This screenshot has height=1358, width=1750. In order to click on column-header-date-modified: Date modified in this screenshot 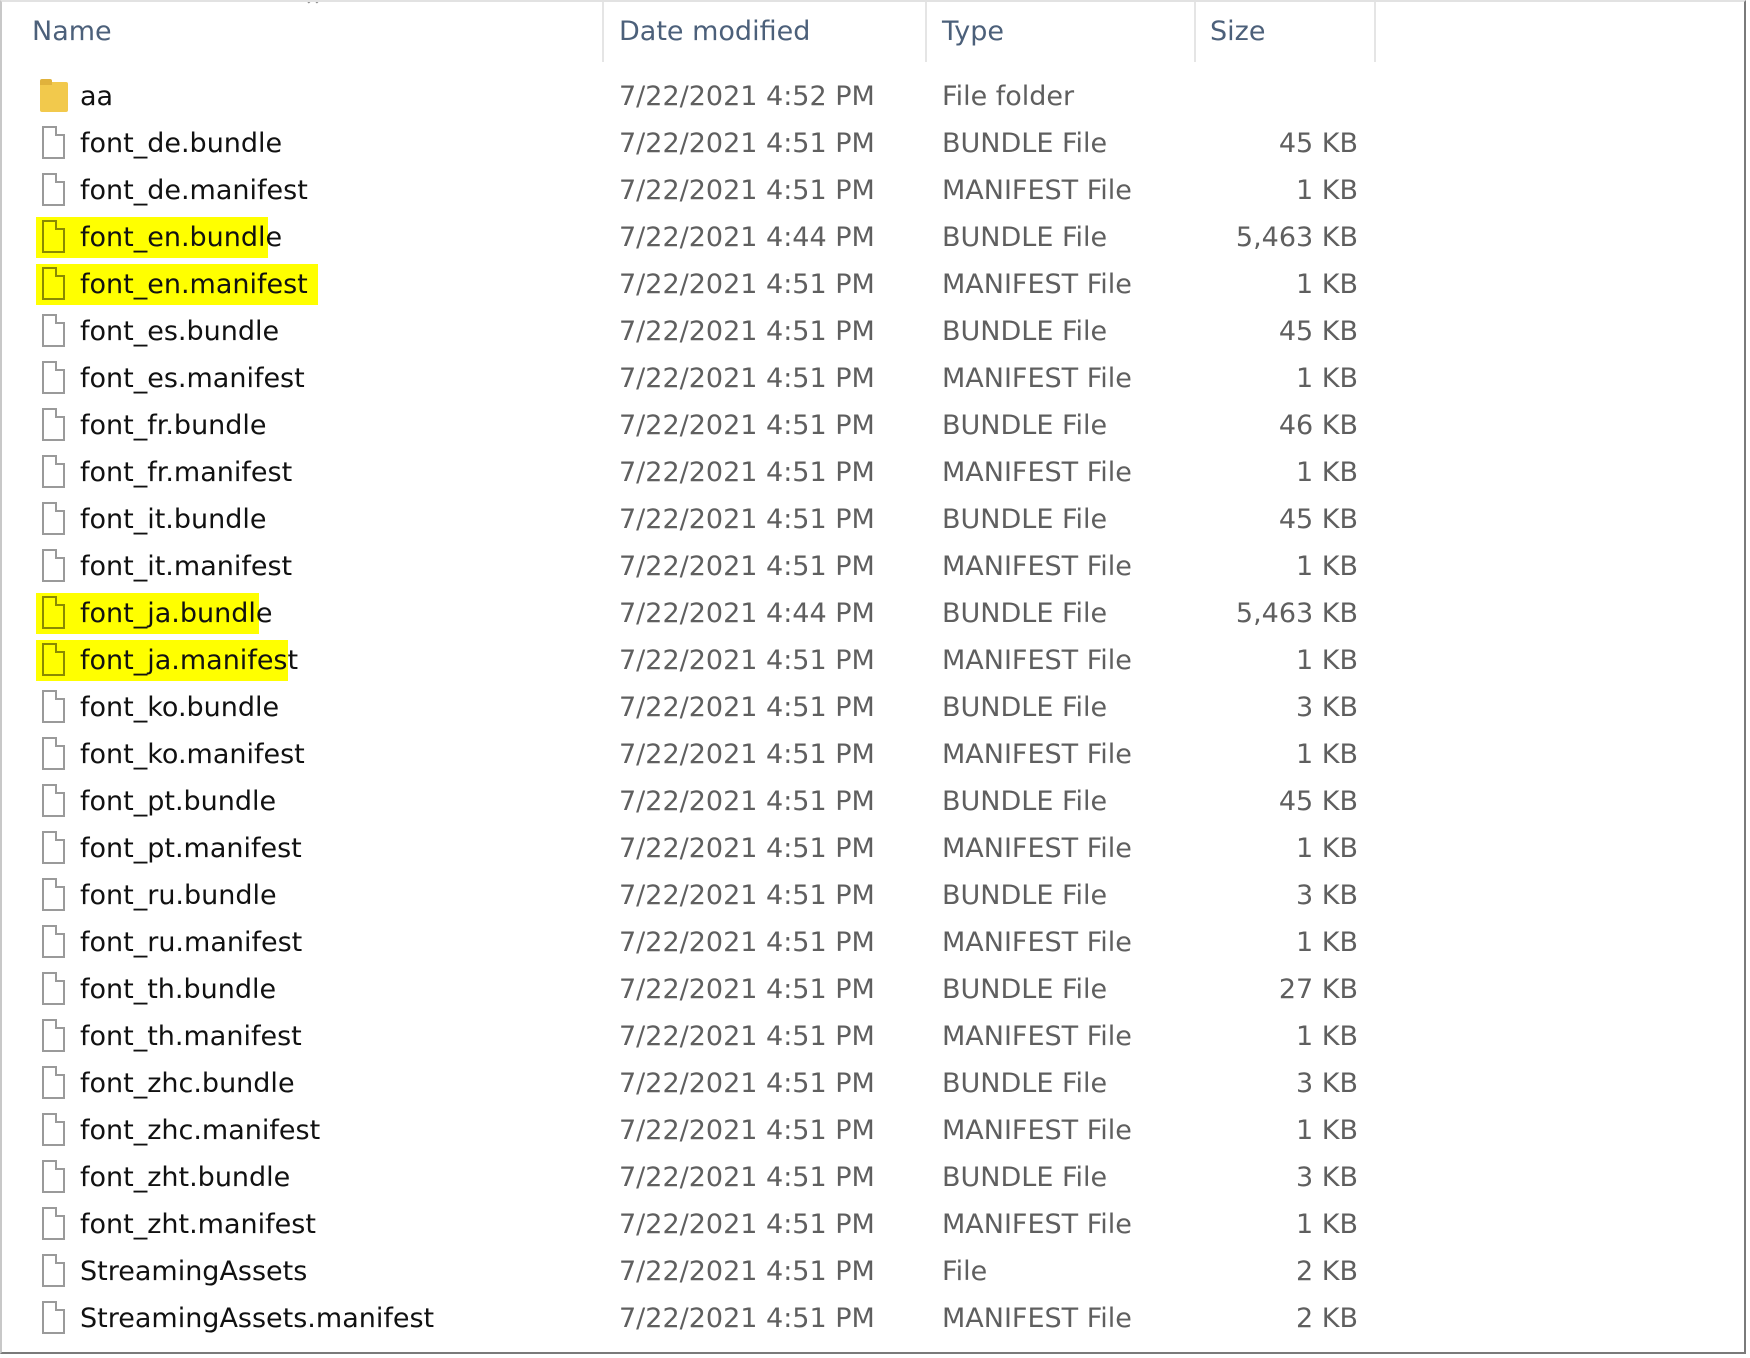, I will do `click(765, 32)`.